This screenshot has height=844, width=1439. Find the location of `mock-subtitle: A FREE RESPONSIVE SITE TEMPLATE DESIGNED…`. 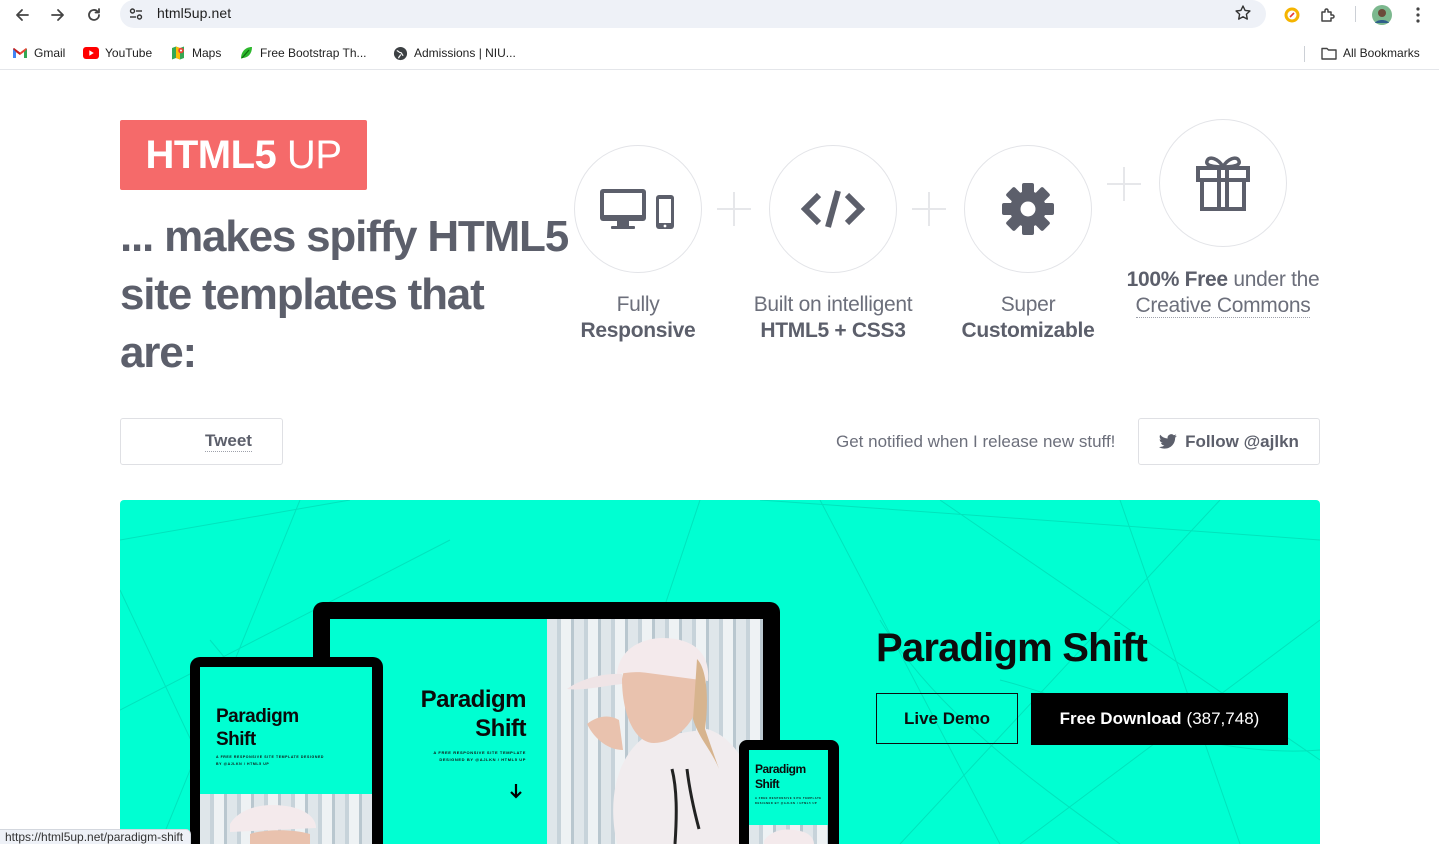

mock-subtitle: A FREE RESPONSIVE SITE TEMPLATE DESIGNED… is located at coordinates (270, 761).